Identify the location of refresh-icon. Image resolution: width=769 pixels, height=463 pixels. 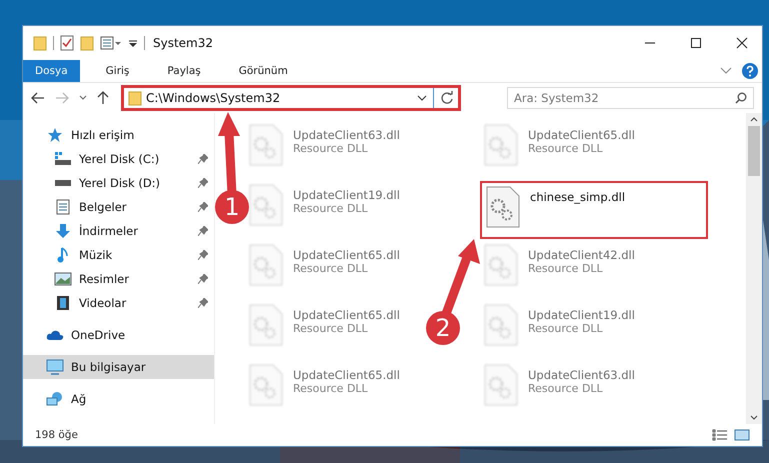
(447, 98).